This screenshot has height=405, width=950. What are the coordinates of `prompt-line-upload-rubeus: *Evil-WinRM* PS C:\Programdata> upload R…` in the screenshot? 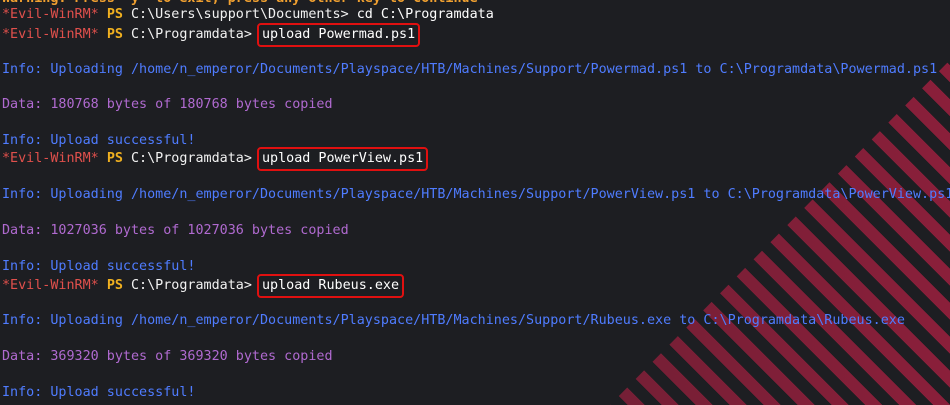 It's located at (203, 286).